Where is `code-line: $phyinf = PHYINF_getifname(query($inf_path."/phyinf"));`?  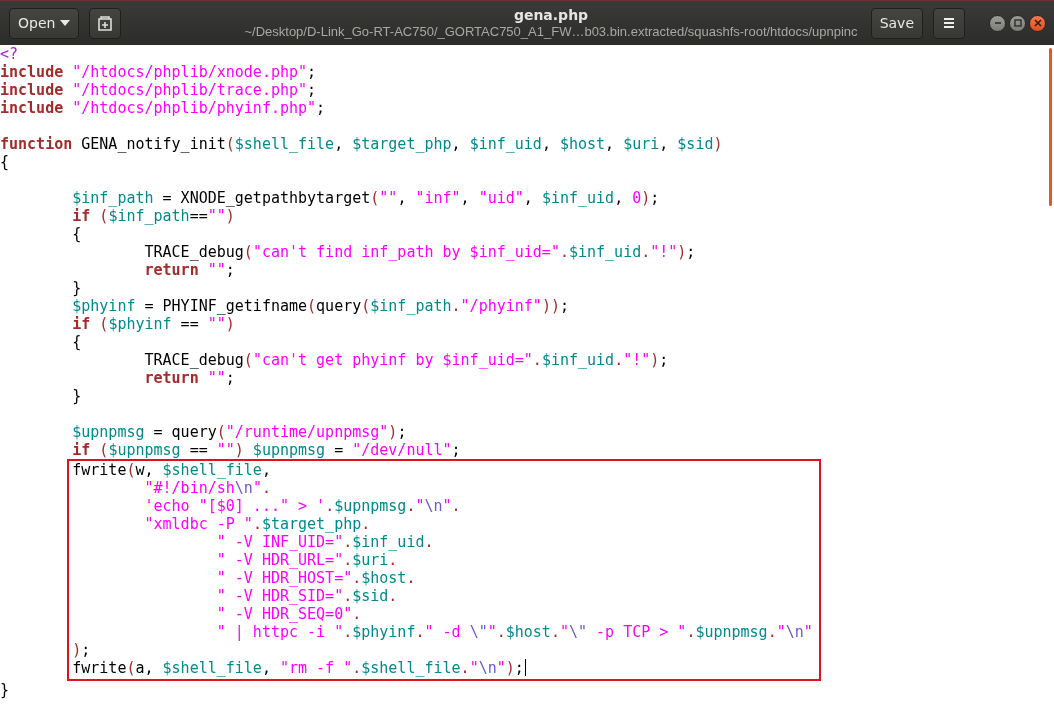 code-line: $phyinf = PHYINF_getifname(query($inf_path."/phyinf")); is located at coordinates (320, 306).